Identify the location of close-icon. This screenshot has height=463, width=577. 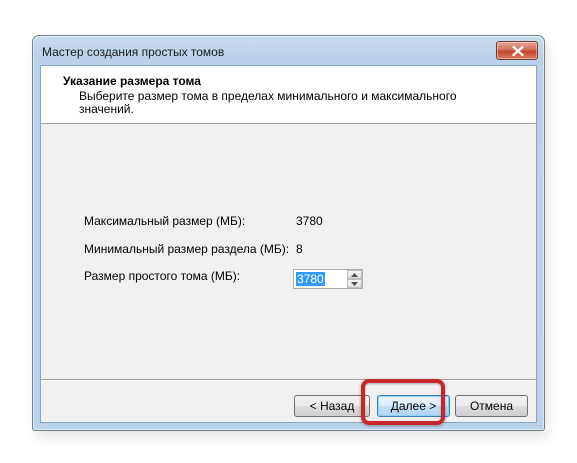
(518, 51).